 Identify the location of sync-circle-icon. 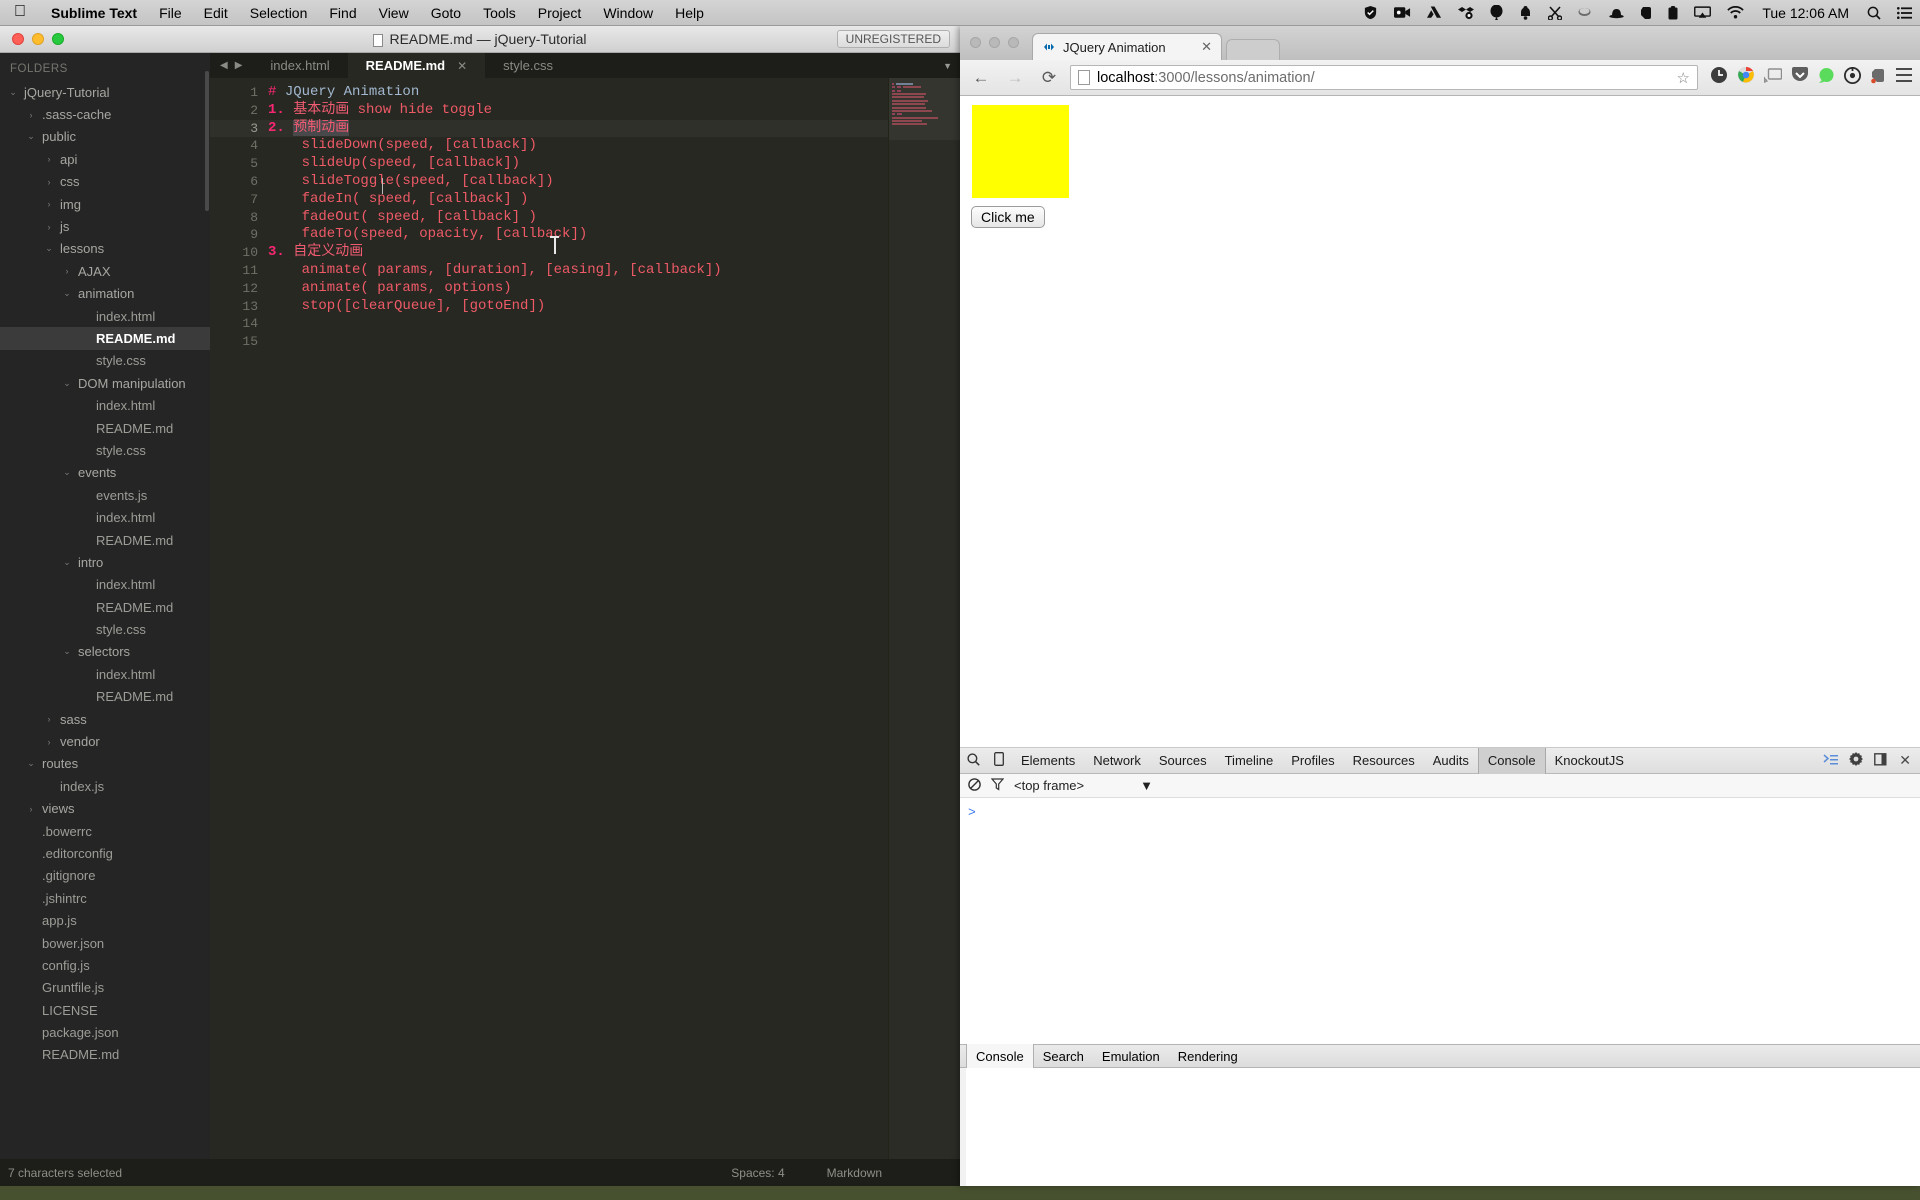
(1852, 77).